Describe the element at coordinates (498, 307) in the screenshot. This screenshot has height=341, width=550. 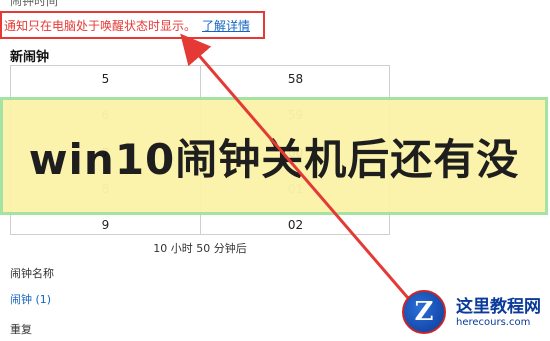
I see `logo-title: 这里教程网` at that location.